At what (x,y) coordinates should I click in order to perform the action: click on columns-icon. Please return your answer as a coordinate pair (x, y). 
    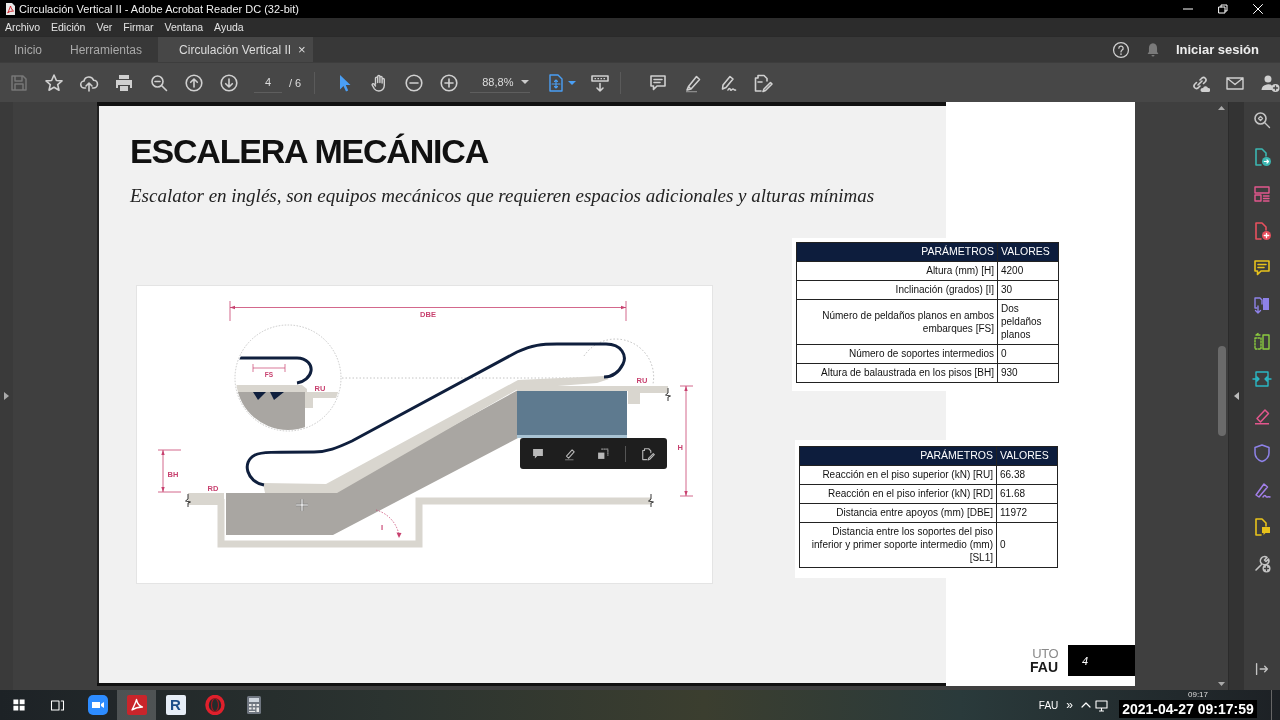
    Looking at the image, I should click on (1262, 342).